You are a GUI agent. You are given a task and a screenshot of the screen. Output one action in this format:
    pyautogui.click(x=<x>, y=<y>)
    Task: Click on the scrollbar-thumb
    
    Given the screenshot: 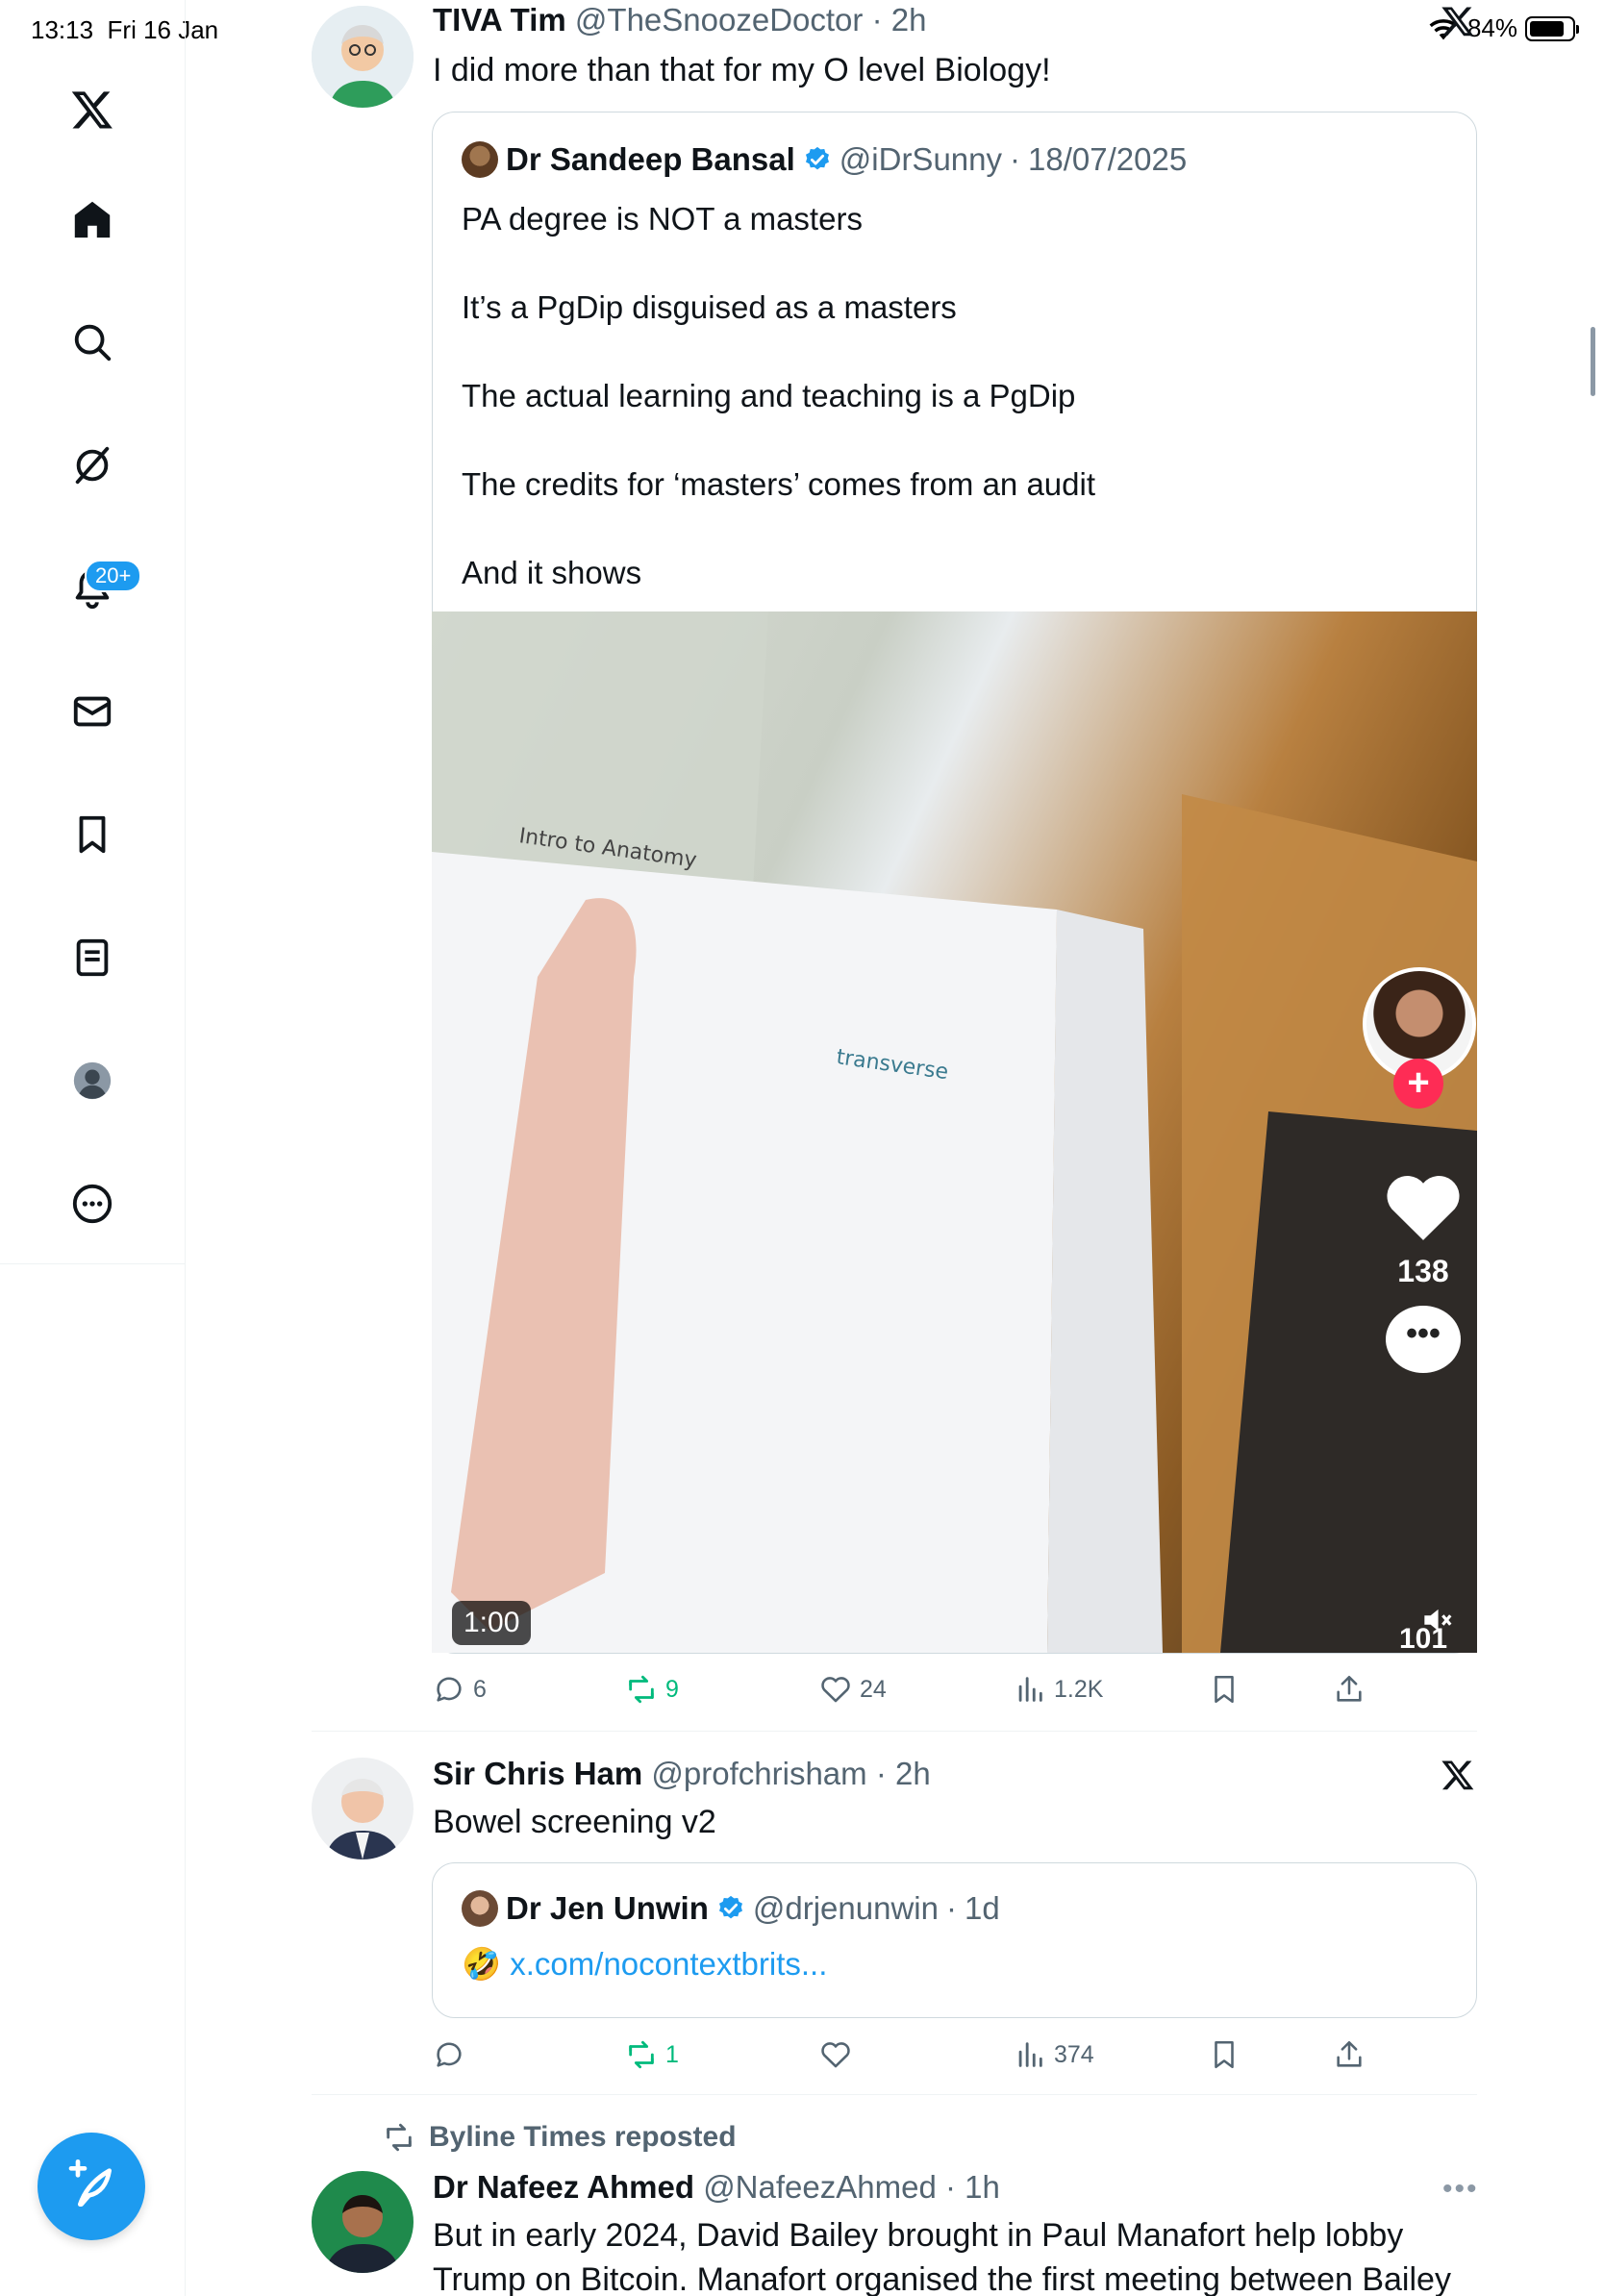 What is the action you would take?
    pyautogui.click(x=1593, y=361)
    